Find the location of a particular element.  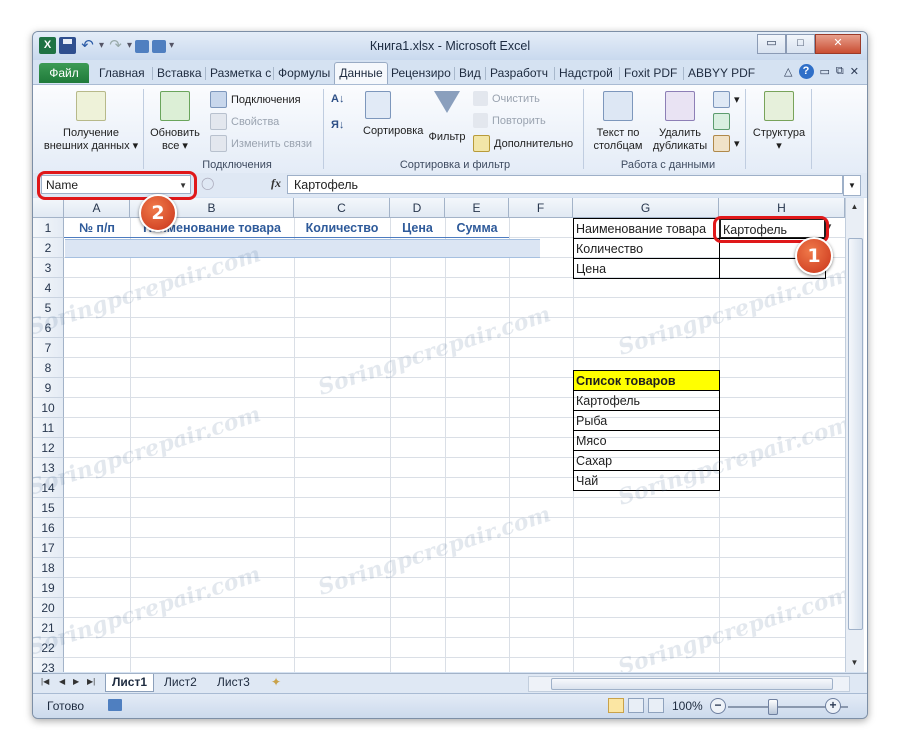

sort-dialog-icon-wrap is located at coordinates (378, 108).